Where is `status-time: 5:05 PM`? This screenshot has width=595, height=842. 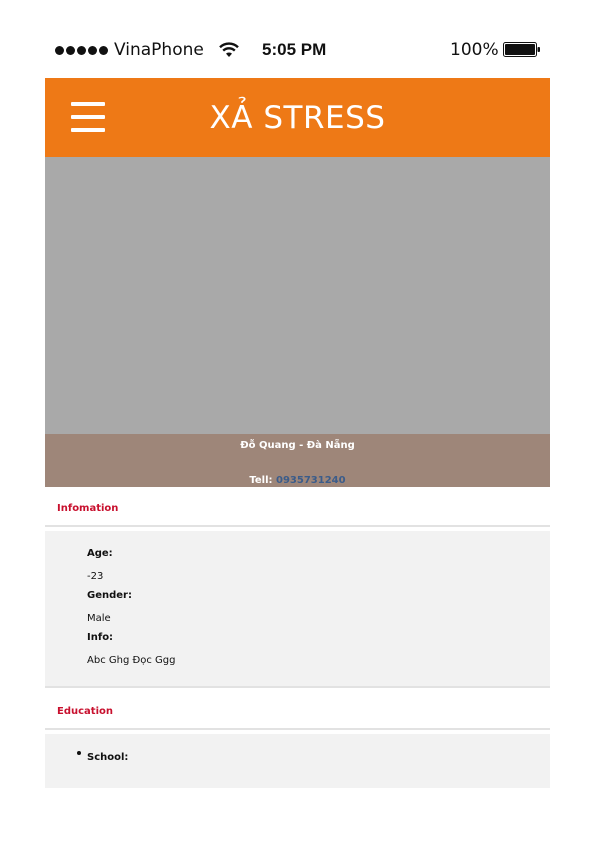
status-time: 5:05 PM is located at coordinates (294, 49).